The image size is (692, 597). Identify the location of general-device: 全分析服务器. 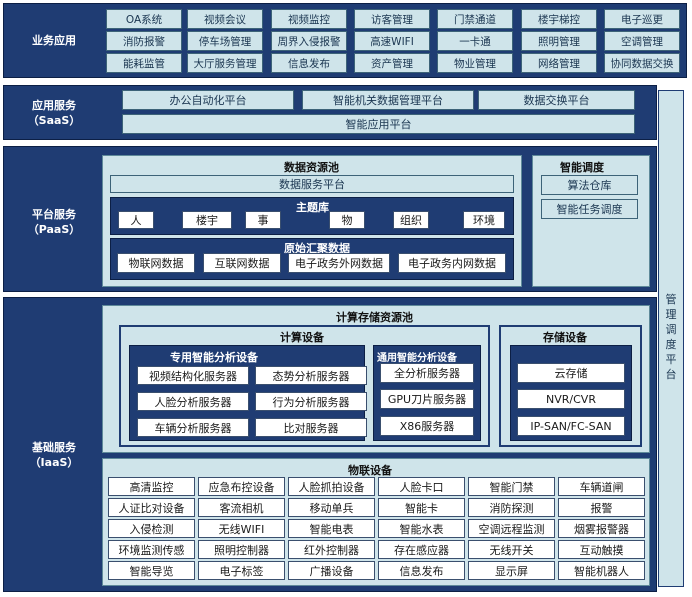
(427, 373).